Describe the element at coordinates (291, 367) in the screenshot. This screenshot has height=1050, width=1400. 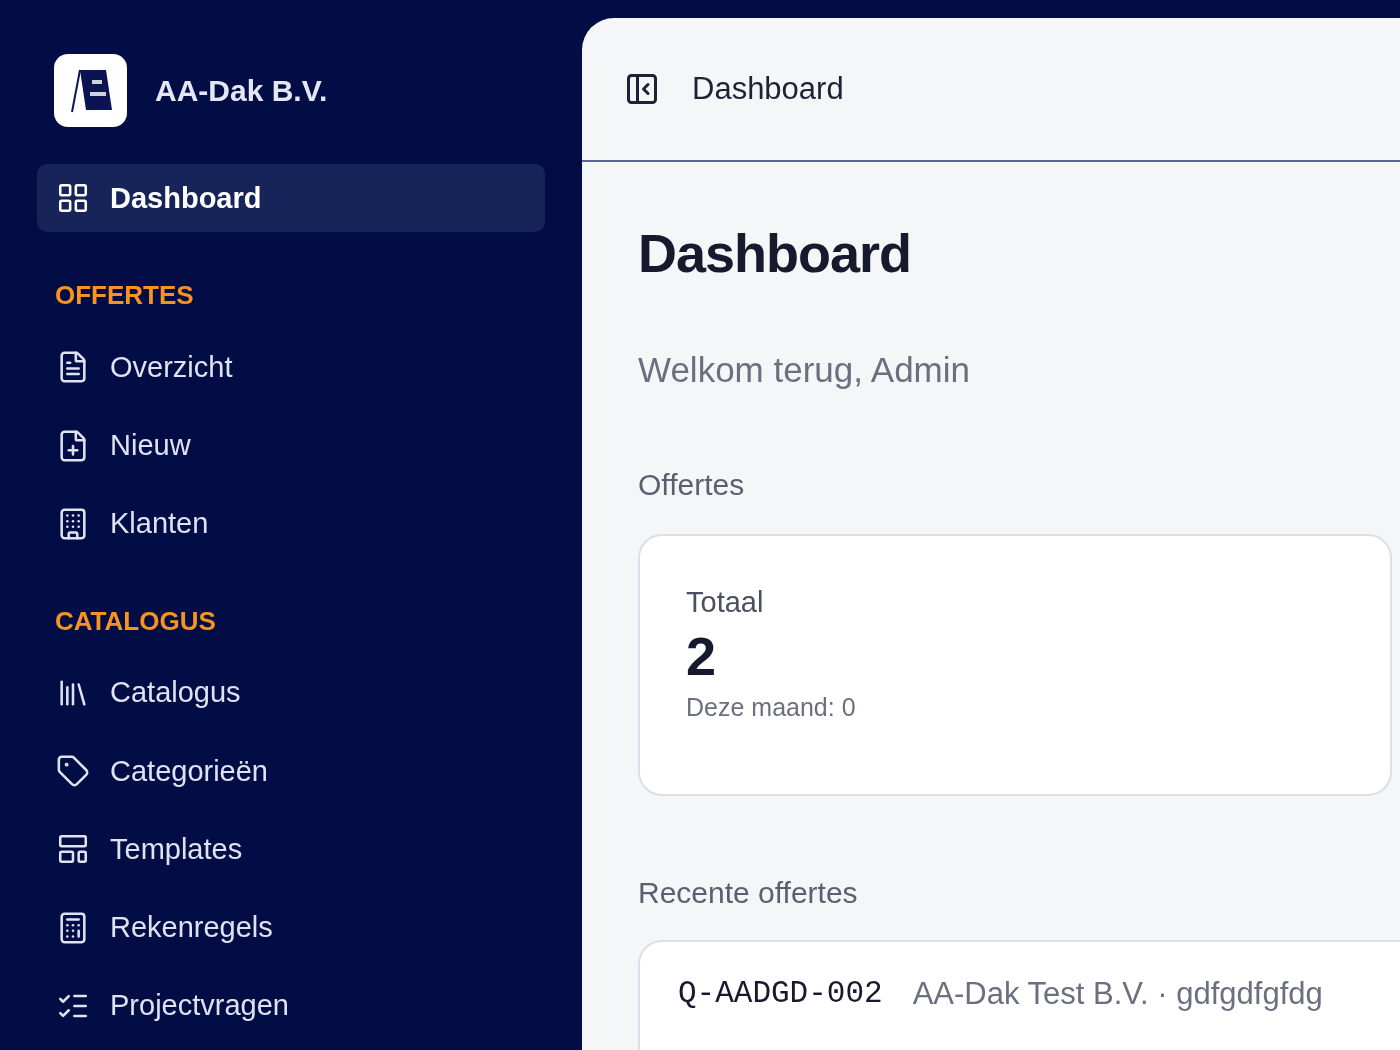
I see `sidebar-item: Overzicht` at that location.